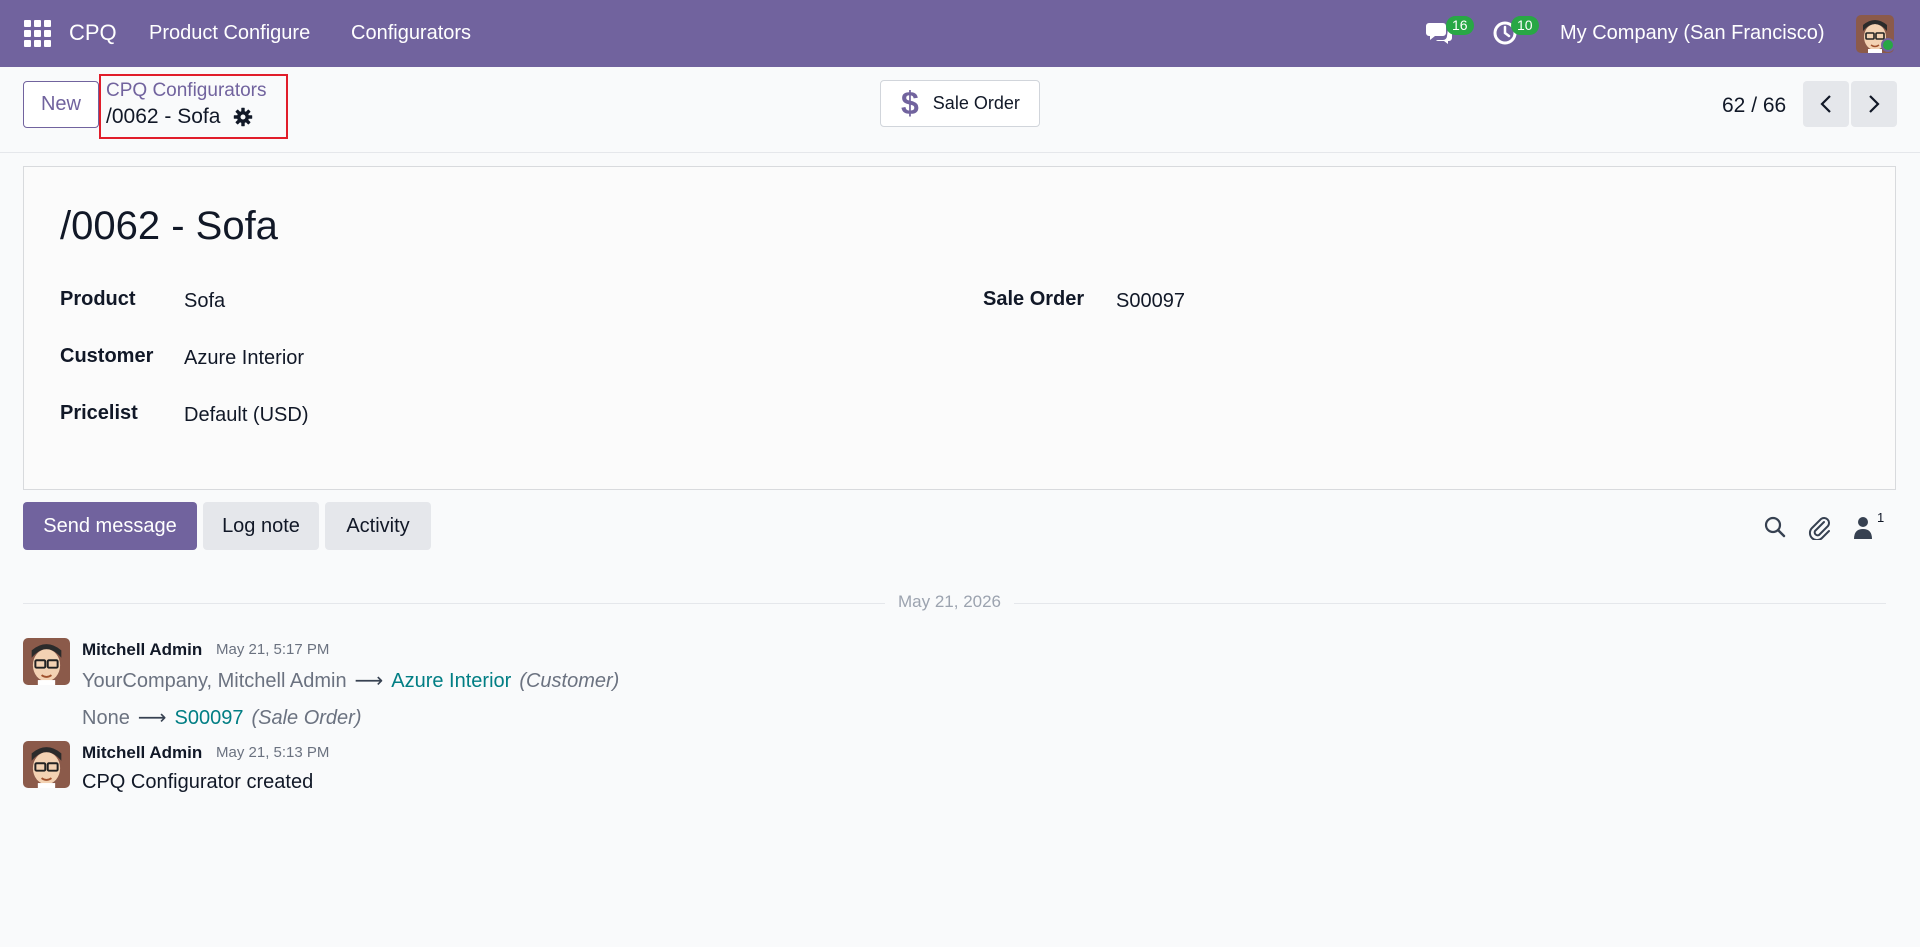 The image size is (1920, 947). Describe the element at coordinates (99, 413) in the screenshot. I see `pricelist-label: Pricelist` at that location.